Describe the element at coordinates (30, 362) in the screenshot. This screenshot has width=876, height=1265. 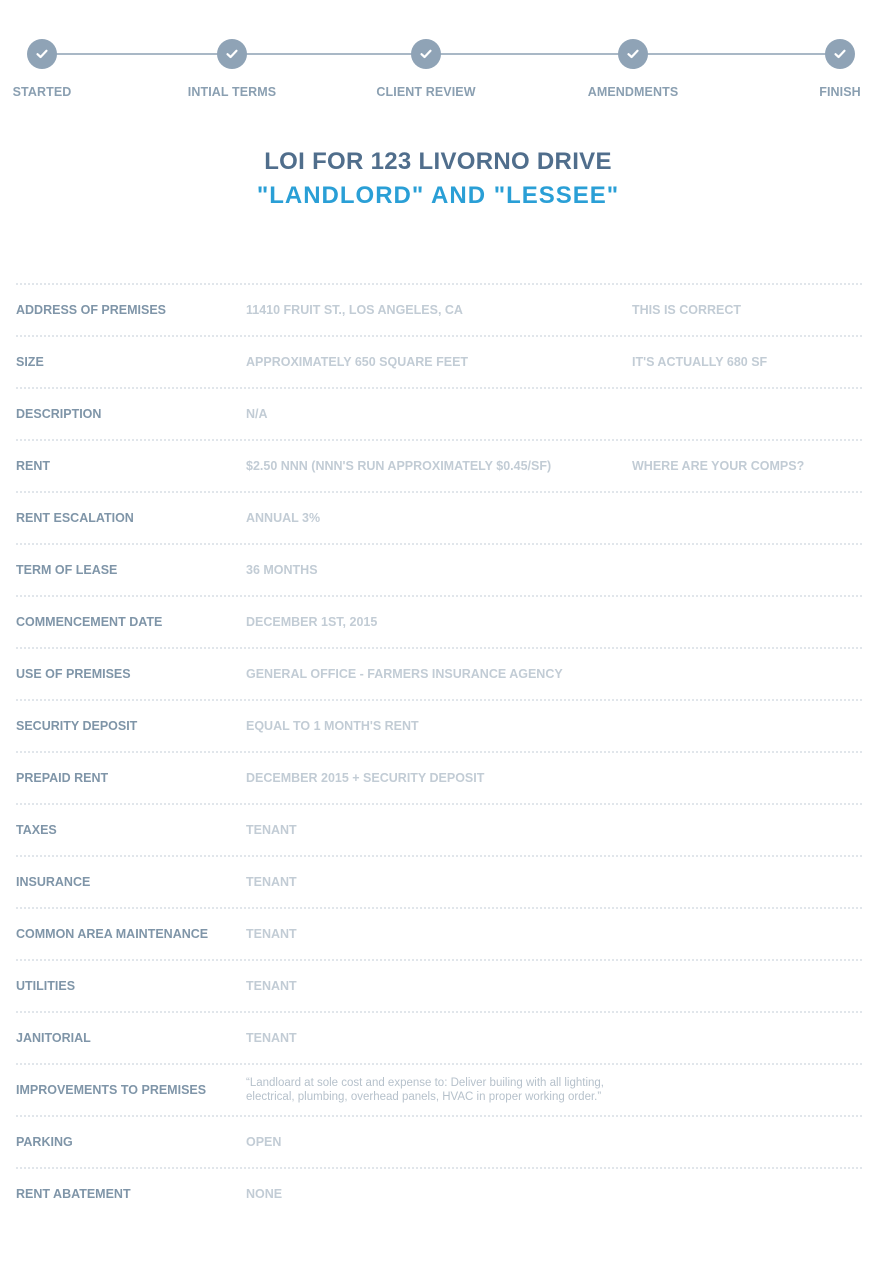
I see `term-label: SIZE` at that location.